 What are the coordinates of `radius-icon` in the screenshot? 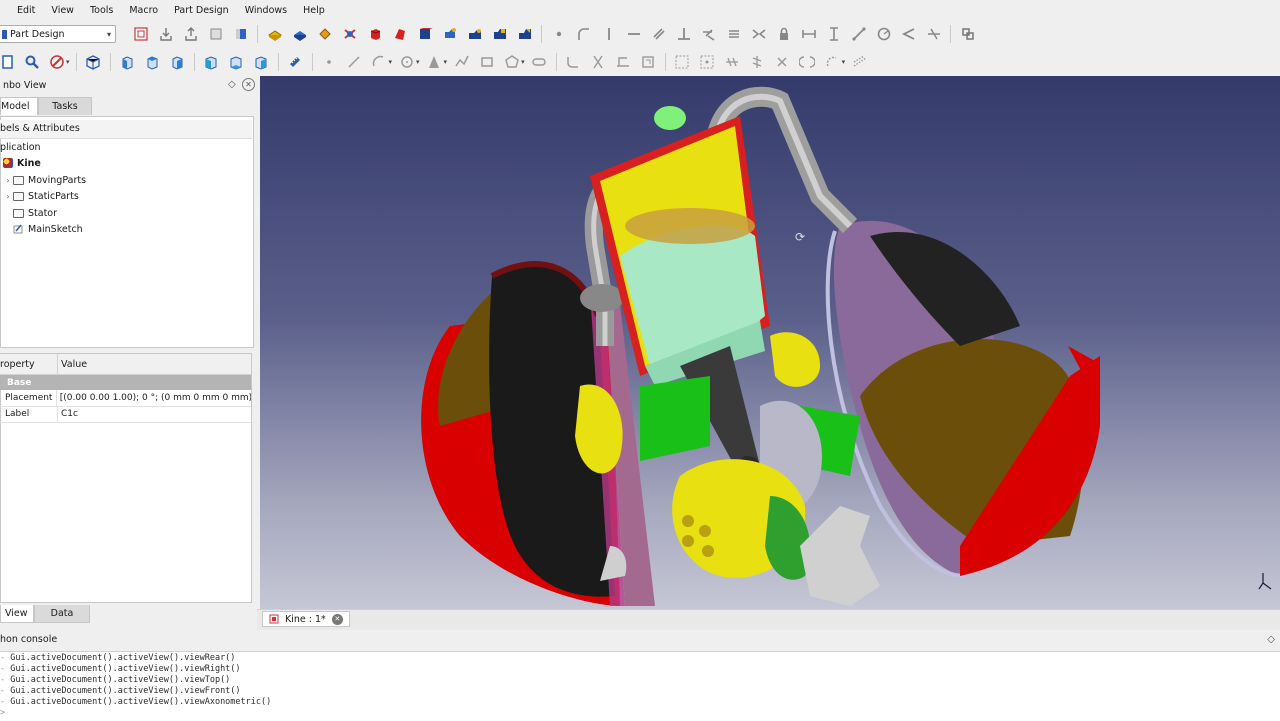 It's located at (884, 34).